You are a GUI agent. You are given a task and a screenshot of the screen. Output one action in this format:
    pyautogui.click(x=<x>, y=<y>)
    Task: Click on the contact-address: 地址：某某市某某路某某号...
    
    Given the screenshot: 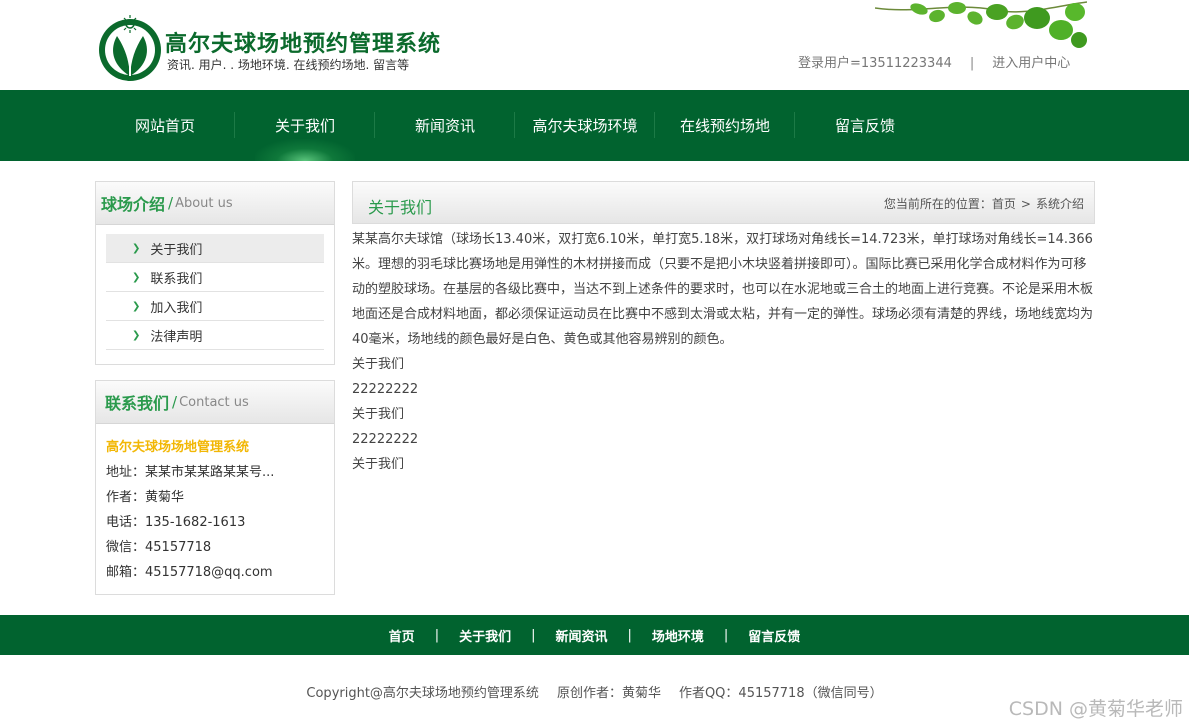 What is the action you would take?
    pyautogui.click(x=190, y=472)
    